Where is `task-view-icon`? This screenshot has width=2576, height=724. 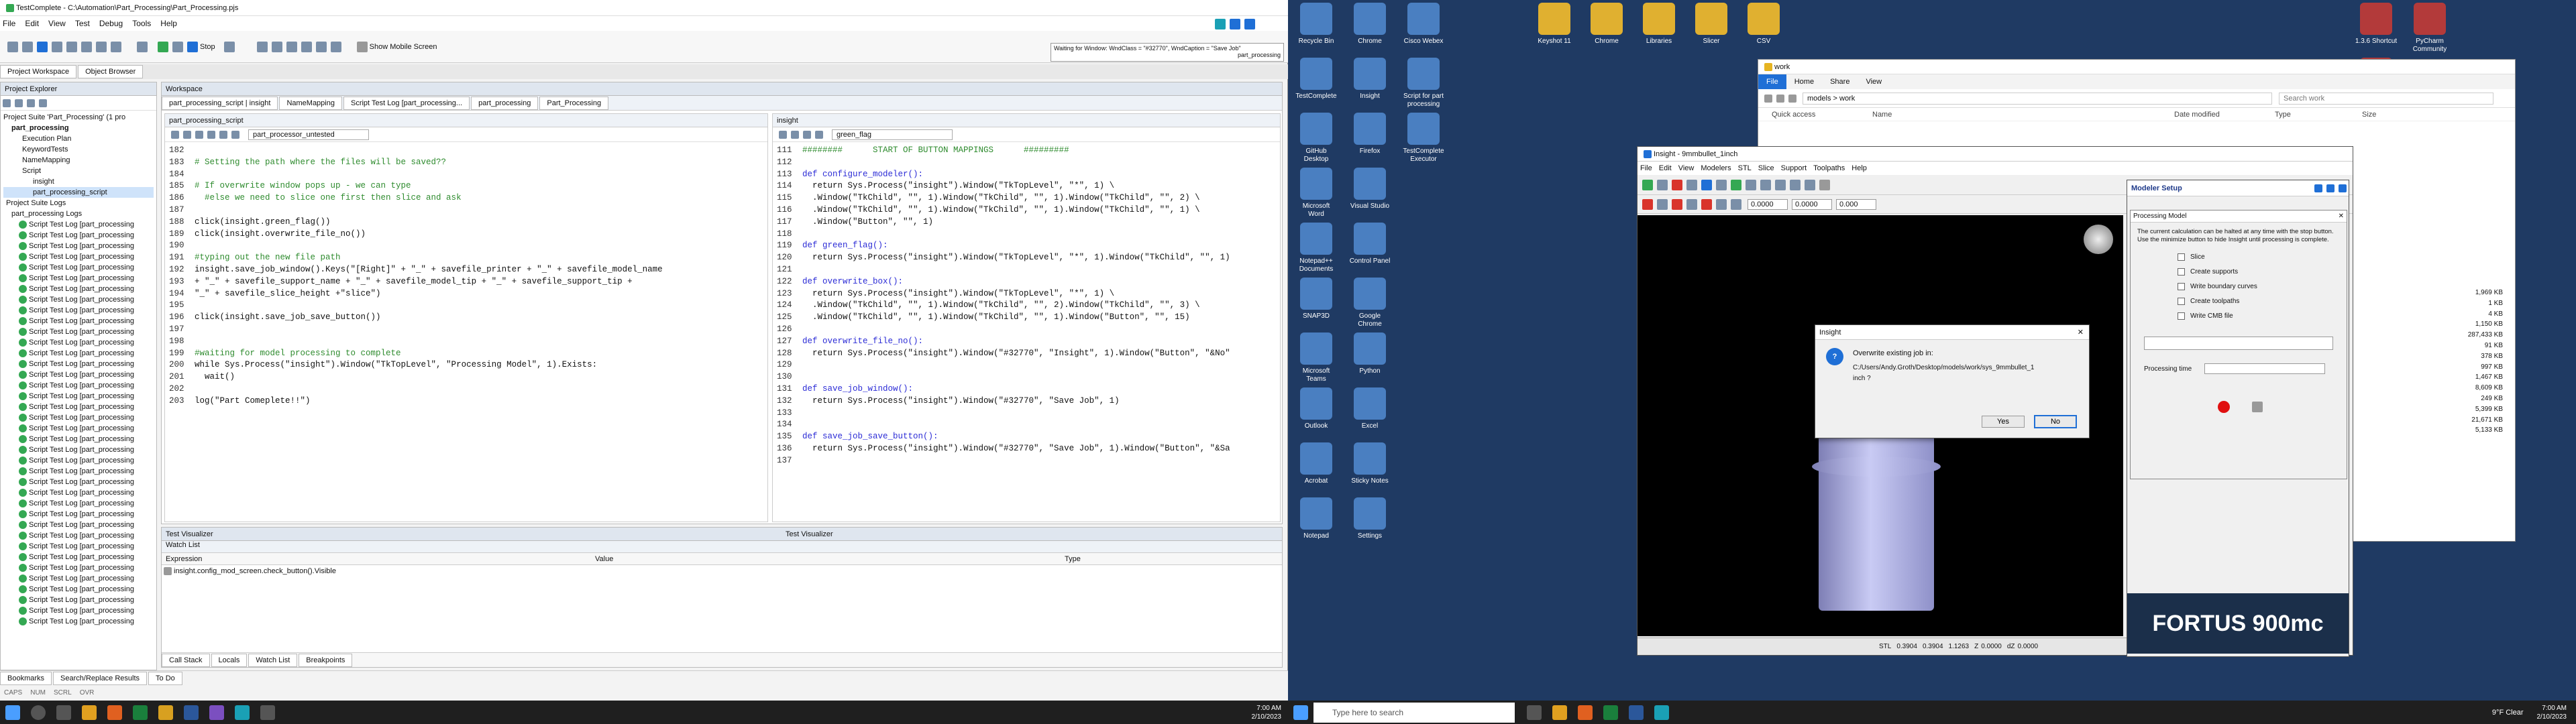 task-view-icon is located at coordinates (63, 712).